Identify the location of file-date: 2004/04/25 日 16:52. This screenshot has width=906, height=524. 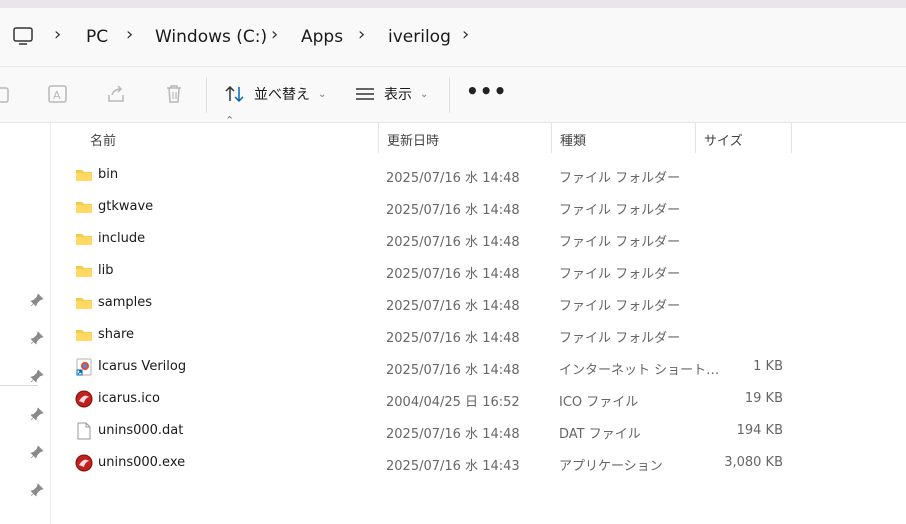
(453, 402).